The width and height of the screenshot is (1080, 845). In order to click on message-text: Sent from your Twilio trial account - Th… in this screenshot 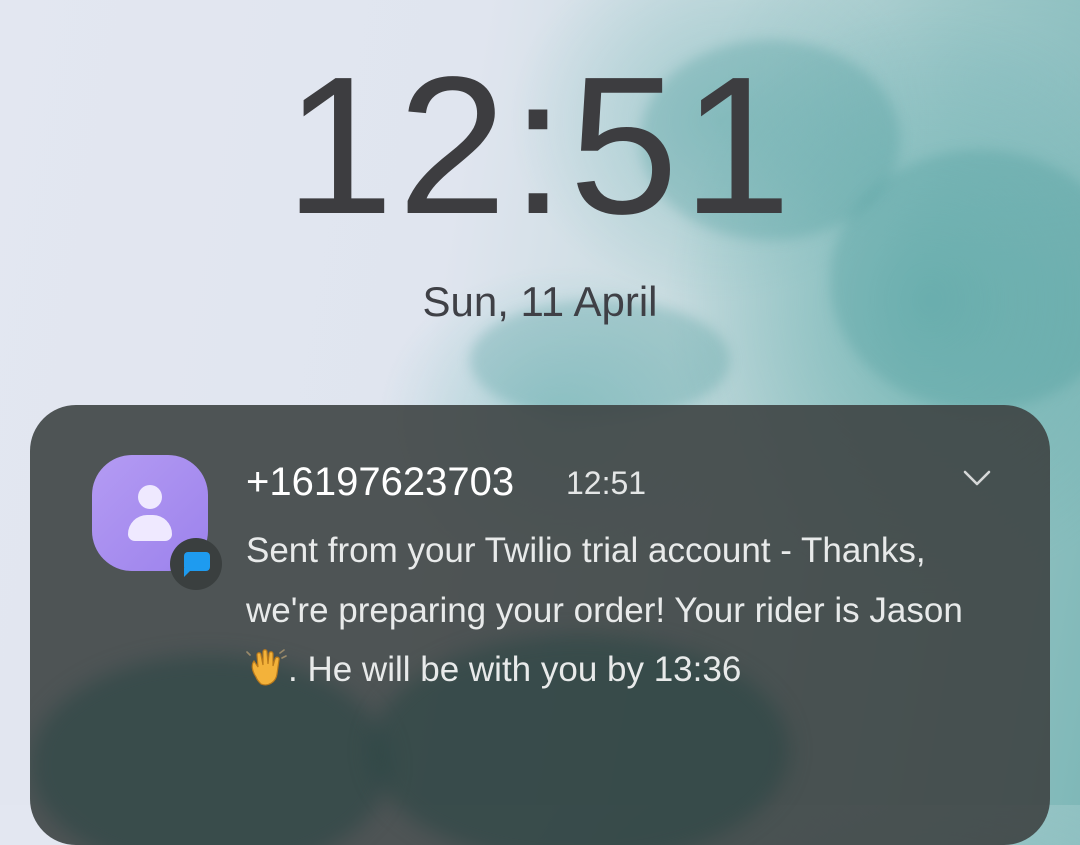, I will do `click(604, 580)`.